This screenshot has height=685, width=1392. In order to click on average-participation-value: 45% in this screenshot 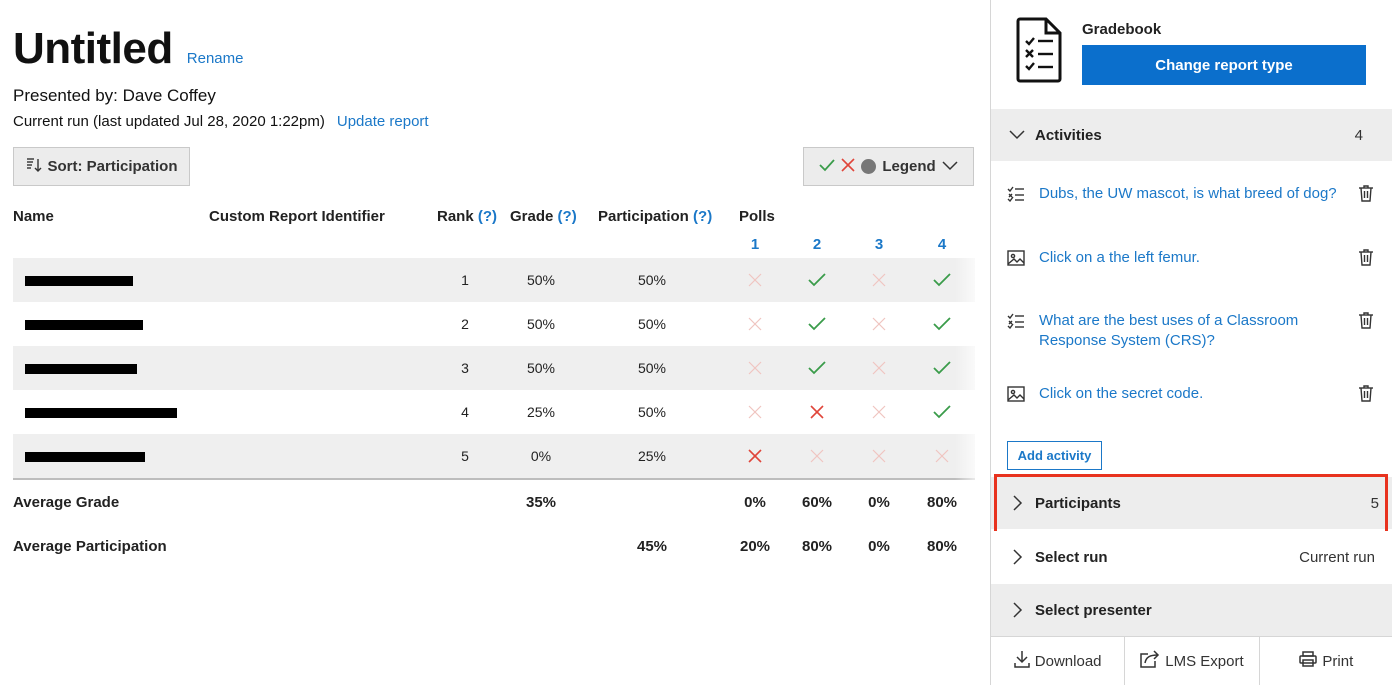, I will do `click(652, 546)`.